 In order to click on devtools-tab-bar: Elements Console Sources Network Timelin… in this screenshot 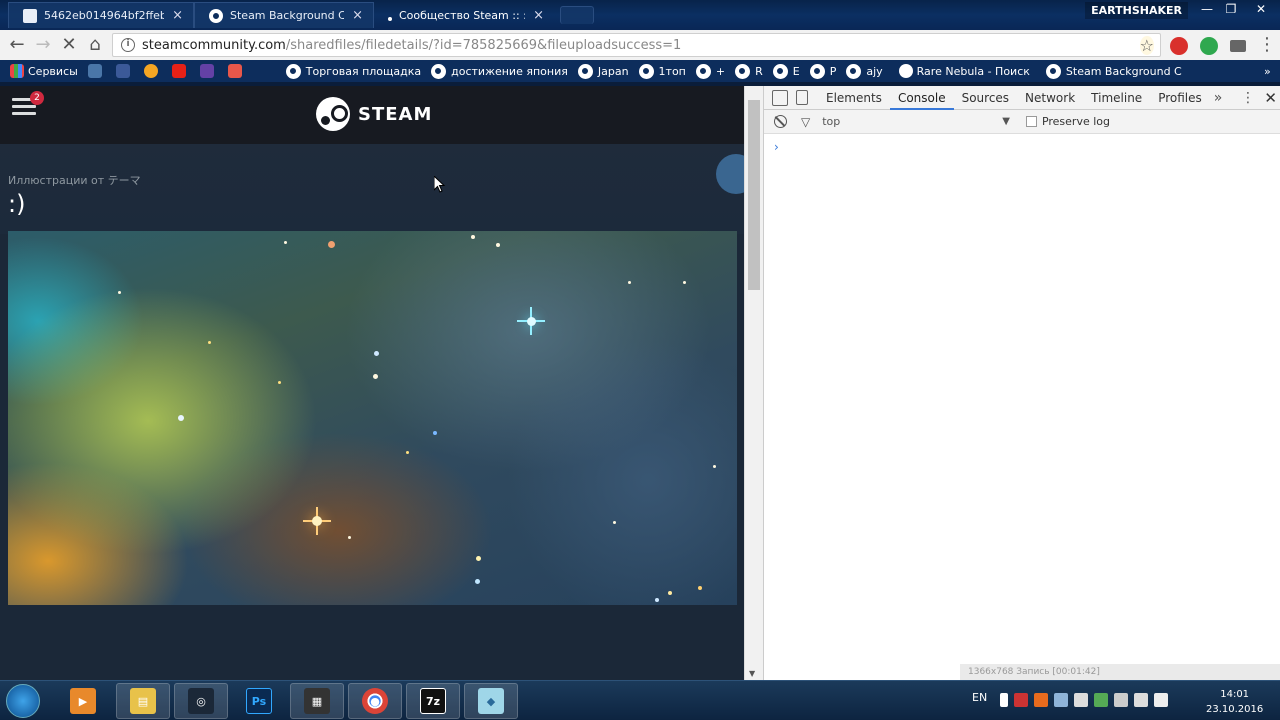, I will do `click(1022, 98)`.